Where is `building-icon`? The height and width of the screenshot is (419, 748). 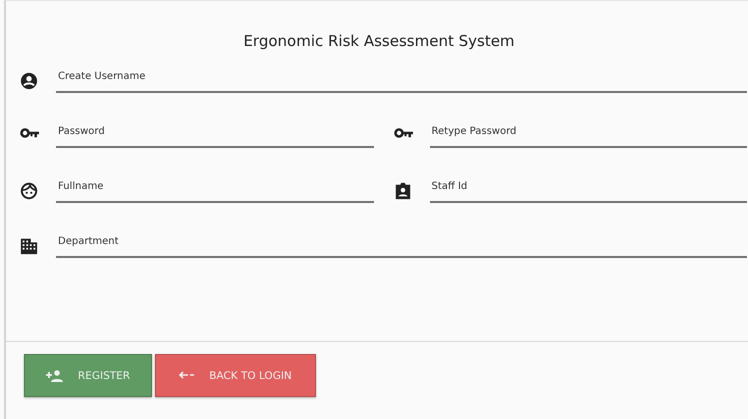
building-icon is located at coordinates (29, 246).